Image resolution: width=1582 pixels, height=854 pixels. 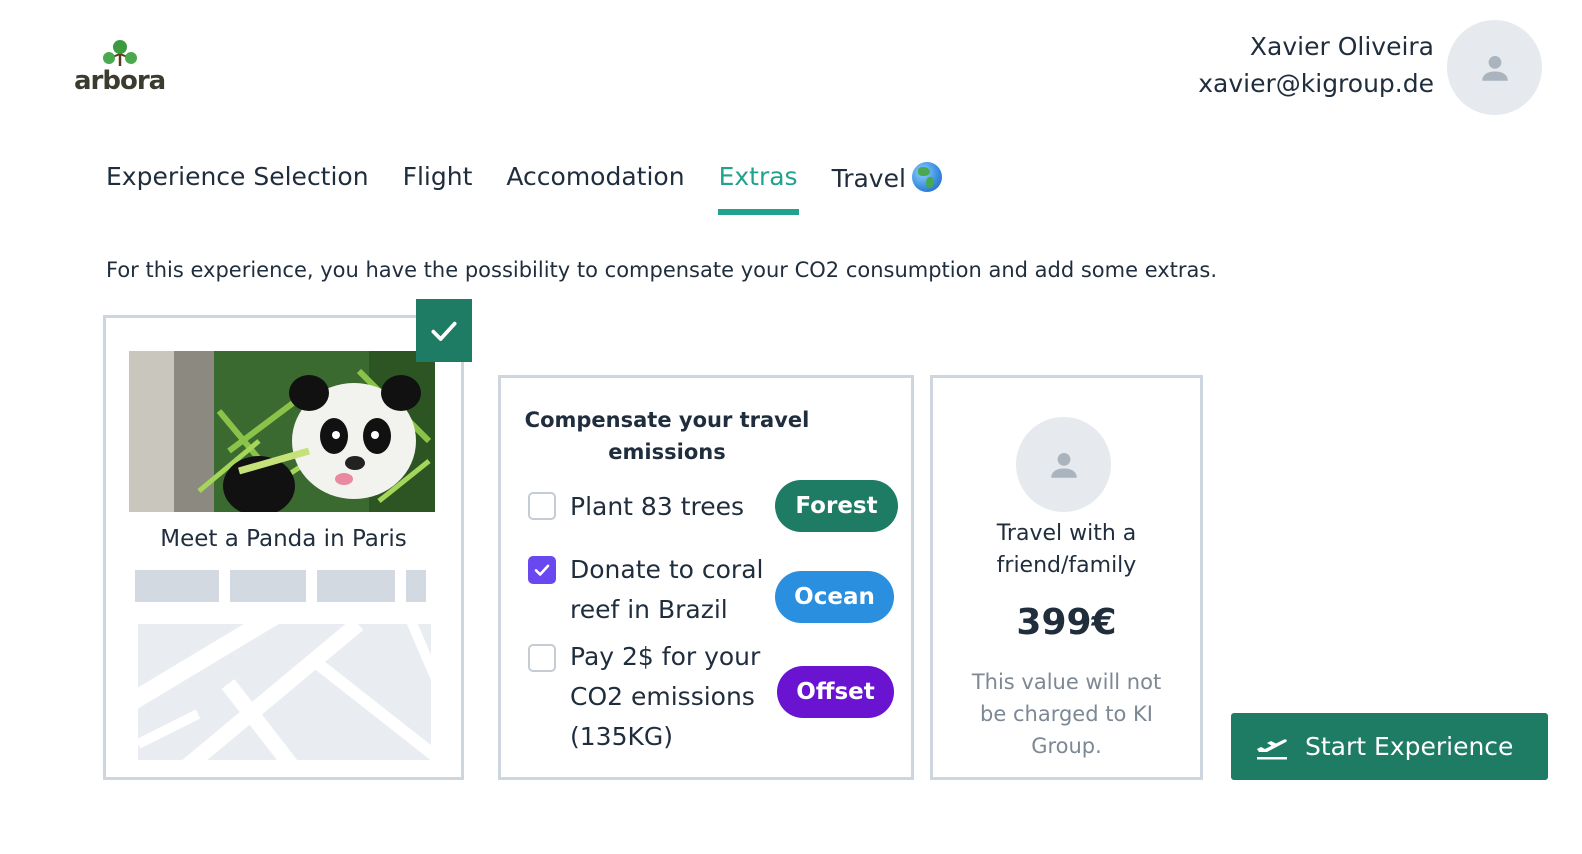 I want to click on tag-label: Ocean, so click(x=834, y=597).